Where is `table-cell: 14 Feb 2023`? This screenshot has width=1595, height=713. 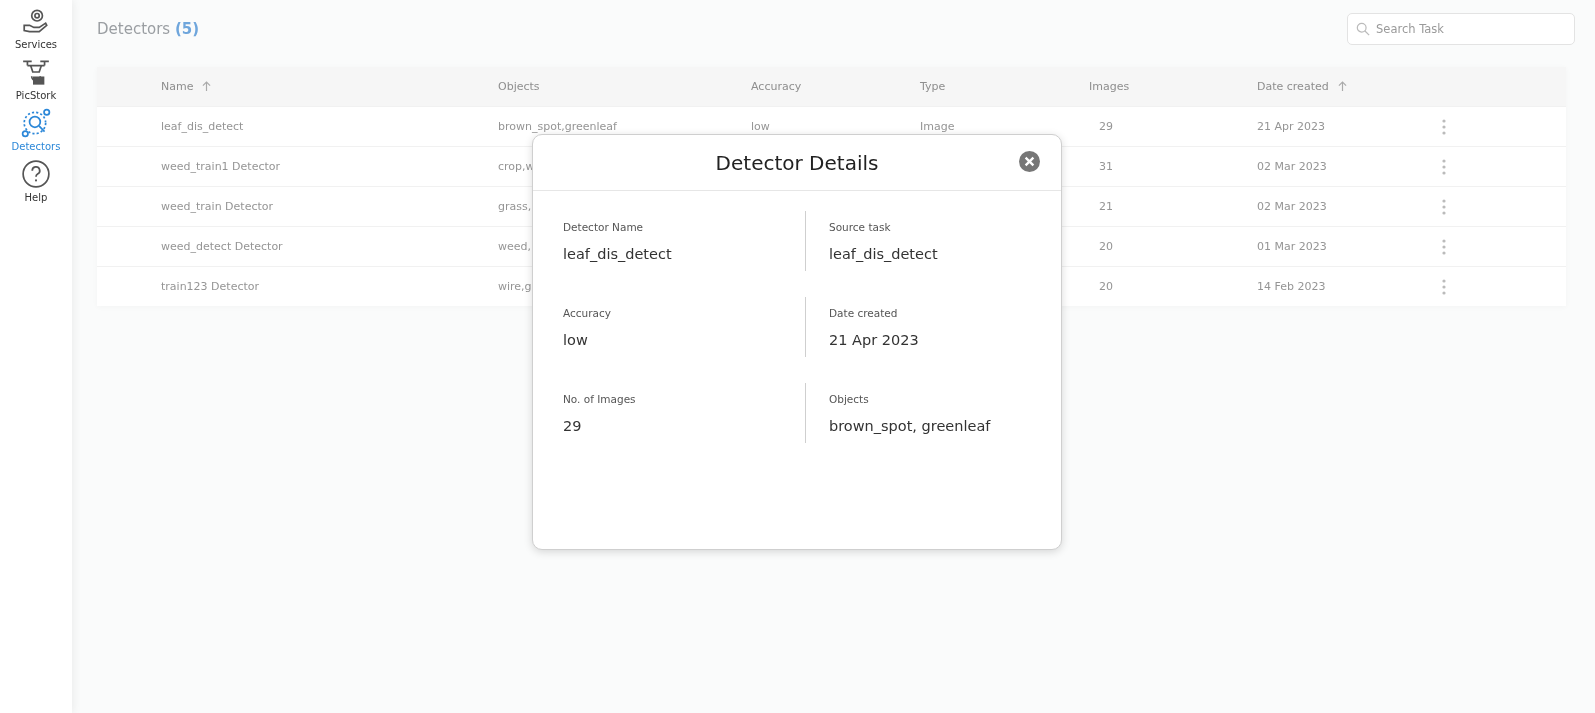
table-cell: 14 Feb 2023 is located at coordinates (1291, 286).